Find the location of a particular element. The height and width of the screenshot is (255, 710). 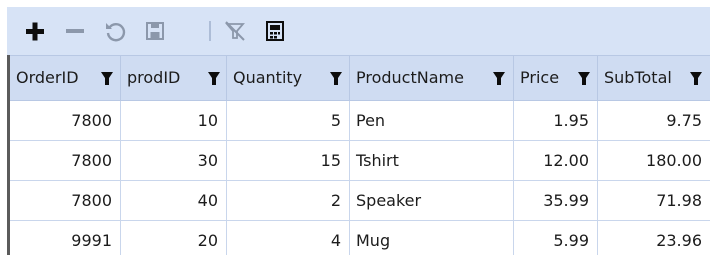

cell-subtotal: 180.00 is located at coordinates (654, 160).